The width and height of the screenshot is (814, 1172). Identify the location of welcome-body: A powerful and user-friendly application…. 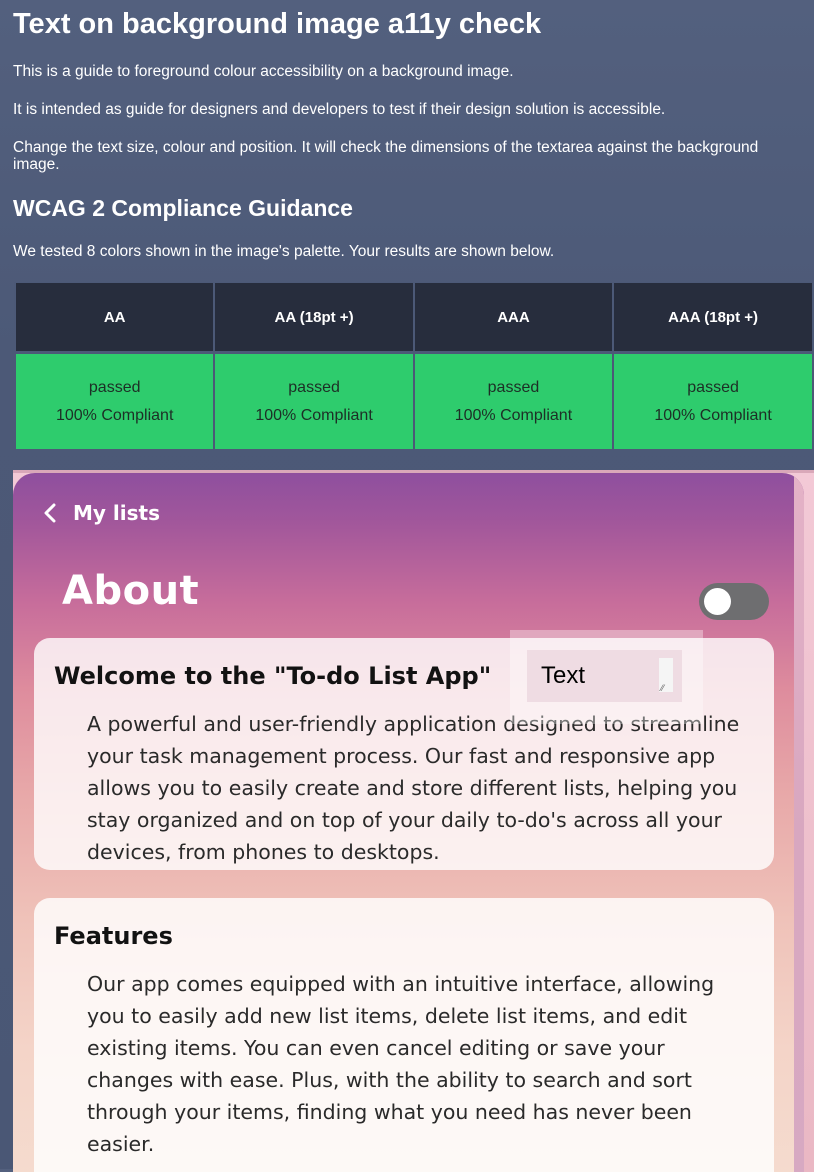
(413, 788).